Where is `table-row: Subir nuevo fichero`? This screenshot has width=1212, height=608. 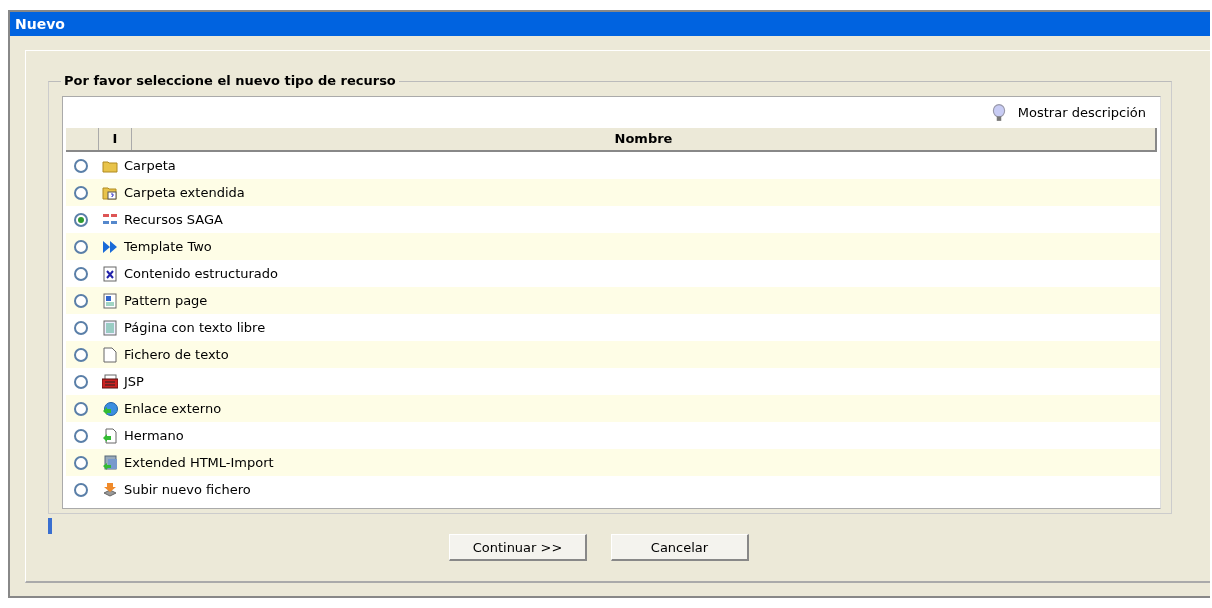 table-row: Subir nuevo fichero is located at coordinates (613, 489).